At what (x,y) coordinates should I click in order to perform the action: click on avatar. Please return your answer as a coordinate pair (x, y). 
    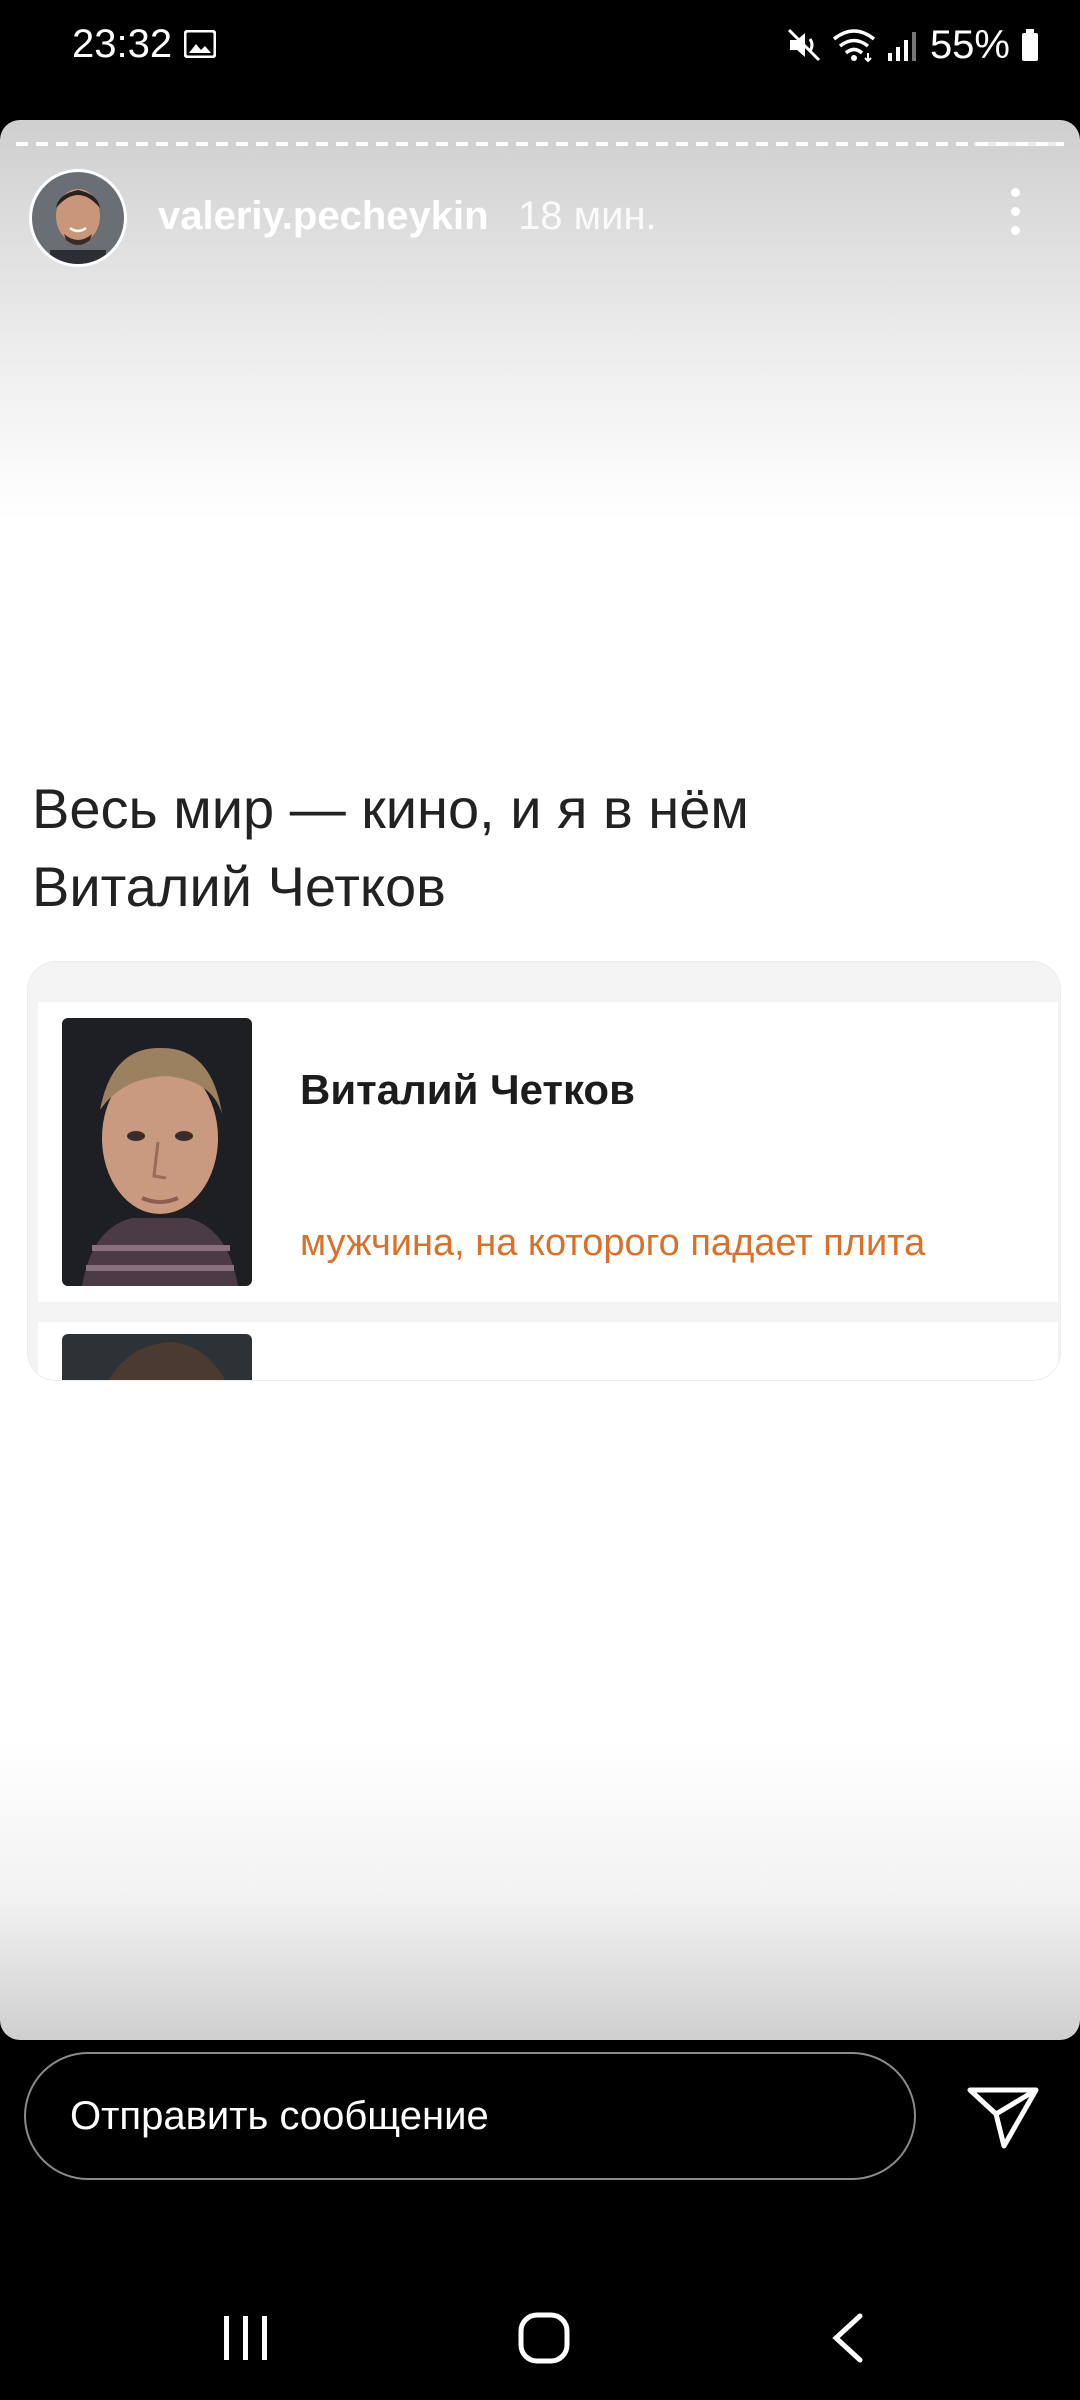
    Looking at the image, I should click on (78, 218).